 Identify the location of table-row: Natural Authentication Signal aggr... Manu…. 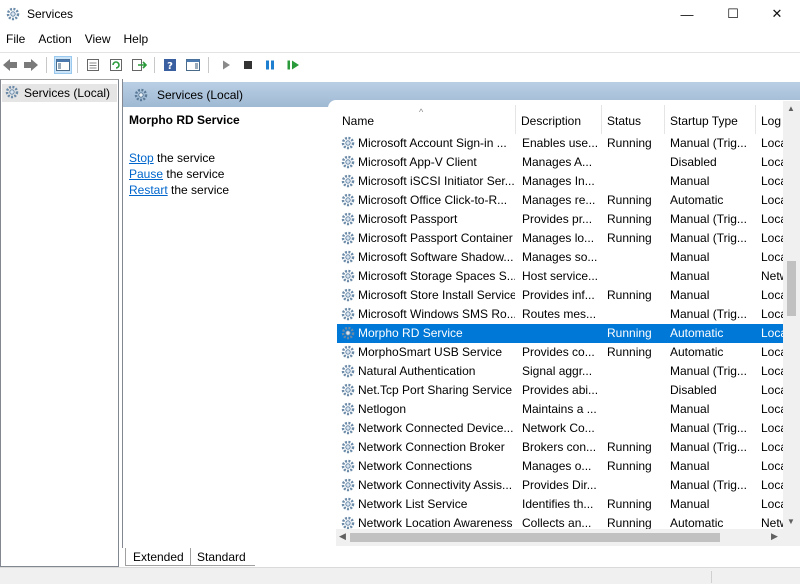
(568, 371).